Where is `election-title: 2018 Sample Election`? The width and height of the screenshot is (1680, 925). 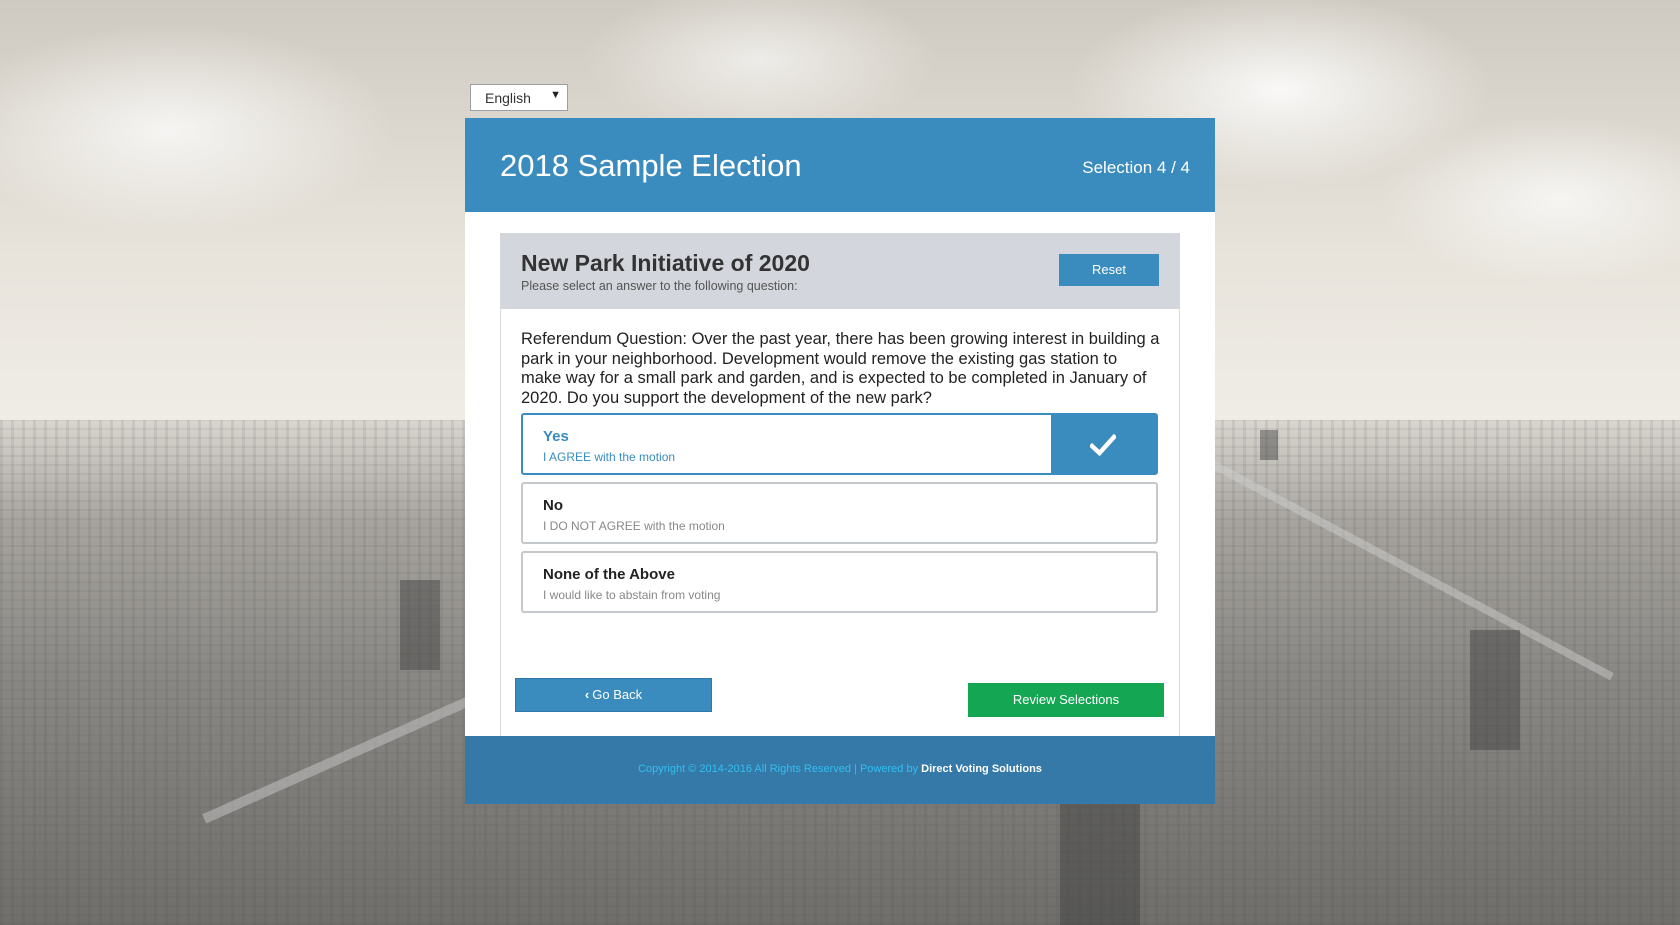
election-title: 2018 Sample Election is located at coordinates (651, 165).